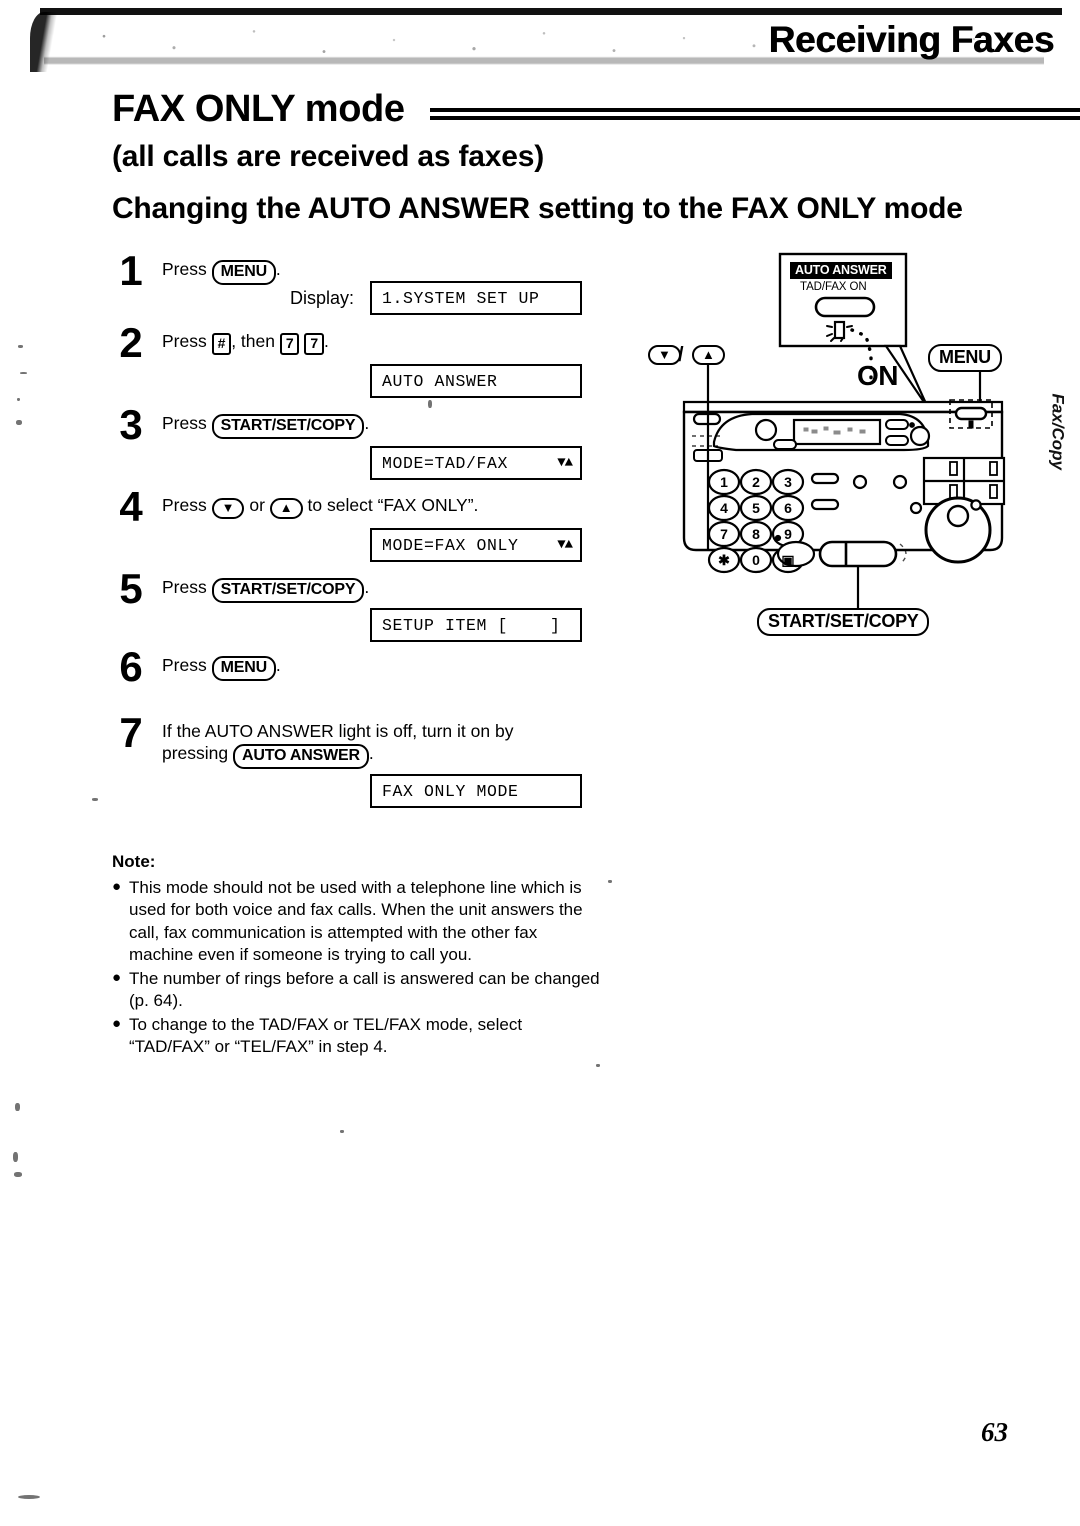  I want to click on lcd-text: SETUP ITEM [ ], so click(471, 625).